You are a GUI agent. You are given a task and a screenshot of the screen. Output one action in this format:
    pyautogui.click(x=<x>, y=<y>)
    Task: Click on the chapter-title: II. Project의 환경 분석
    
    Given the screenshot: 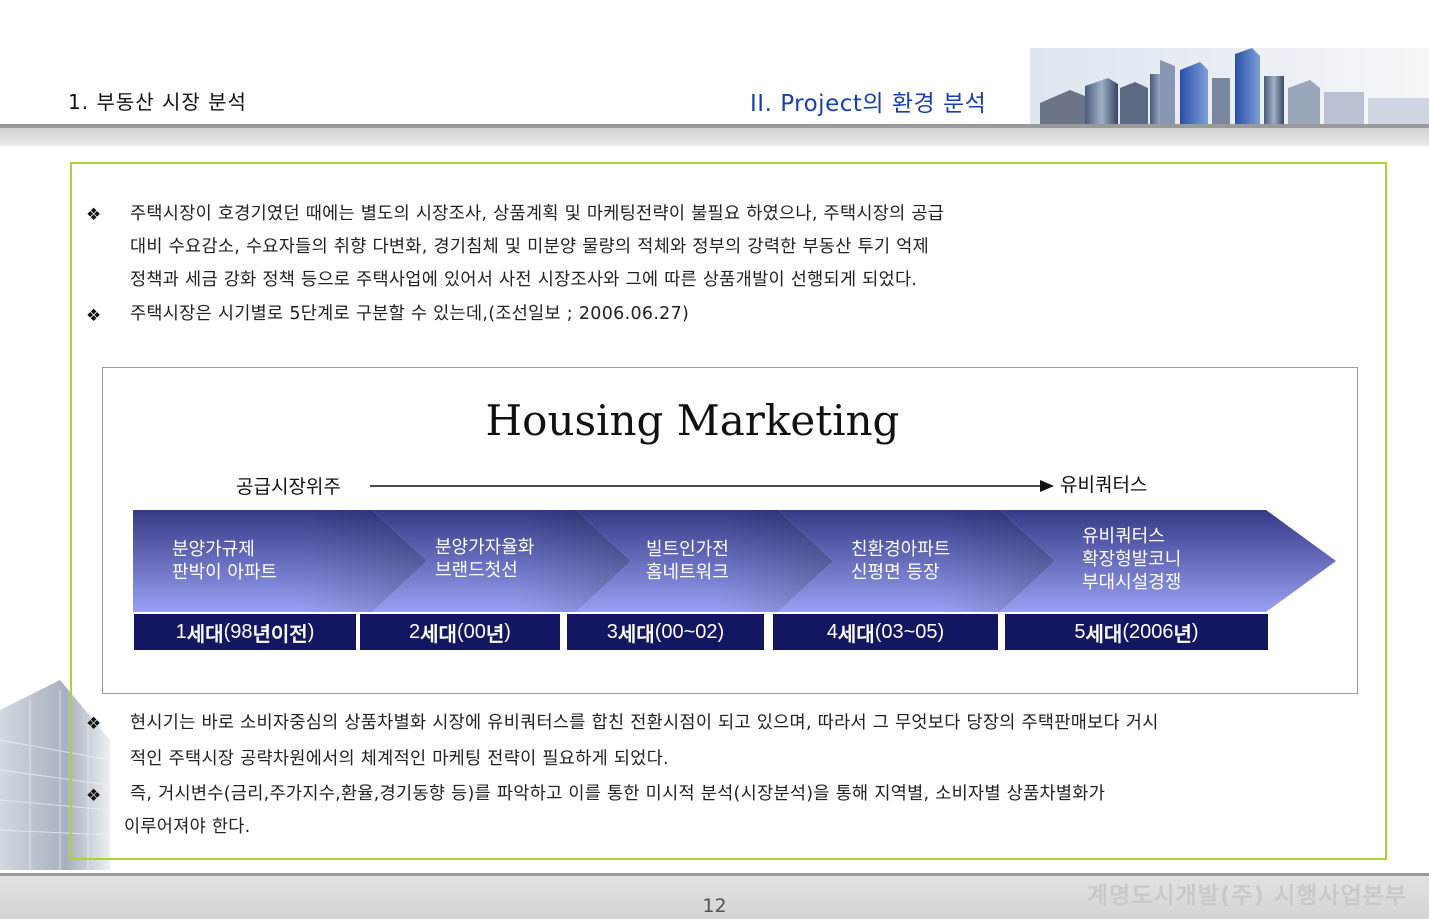 What is the action you would take?
    pyautogui.click(x=868, y=104)
    